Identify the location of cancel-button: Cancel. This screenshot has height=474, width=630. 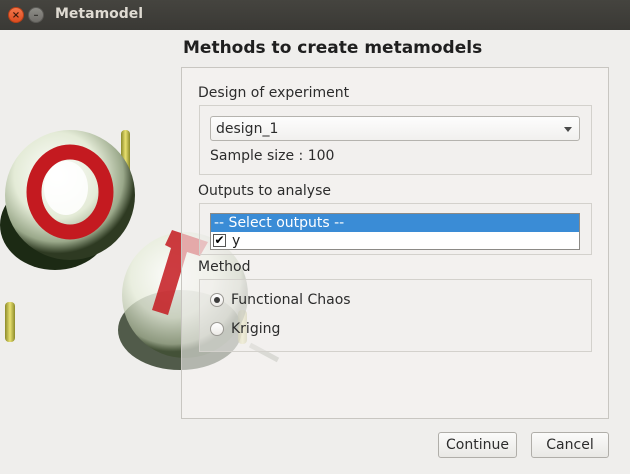
(570, 445).